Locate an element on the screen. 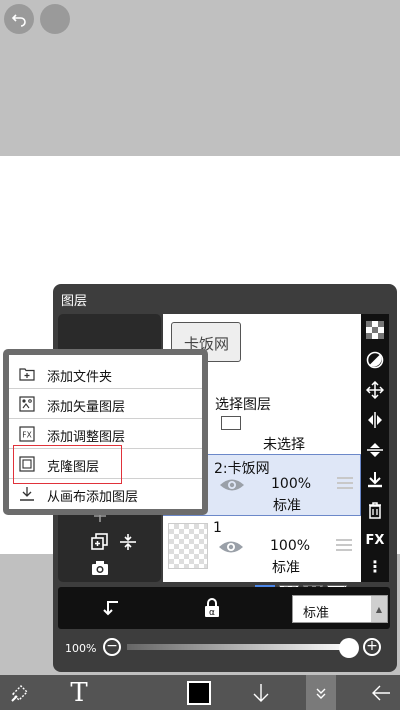 The width and height of the screenshot is (400, 710). svg-text: FX is located at coordinates (26, 435).